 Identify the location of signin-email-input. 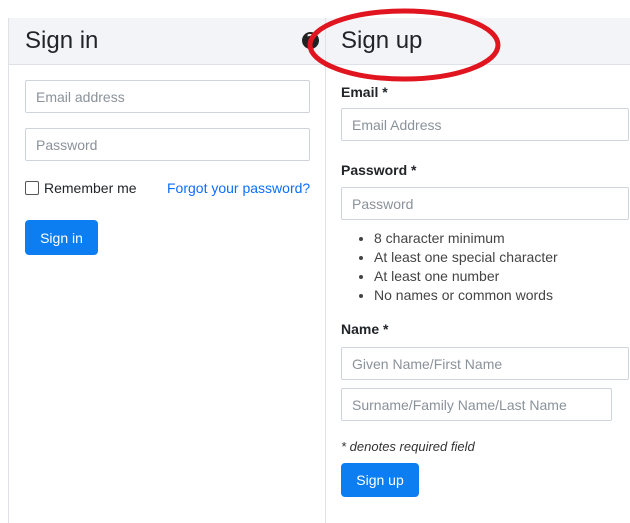
(167, 96).